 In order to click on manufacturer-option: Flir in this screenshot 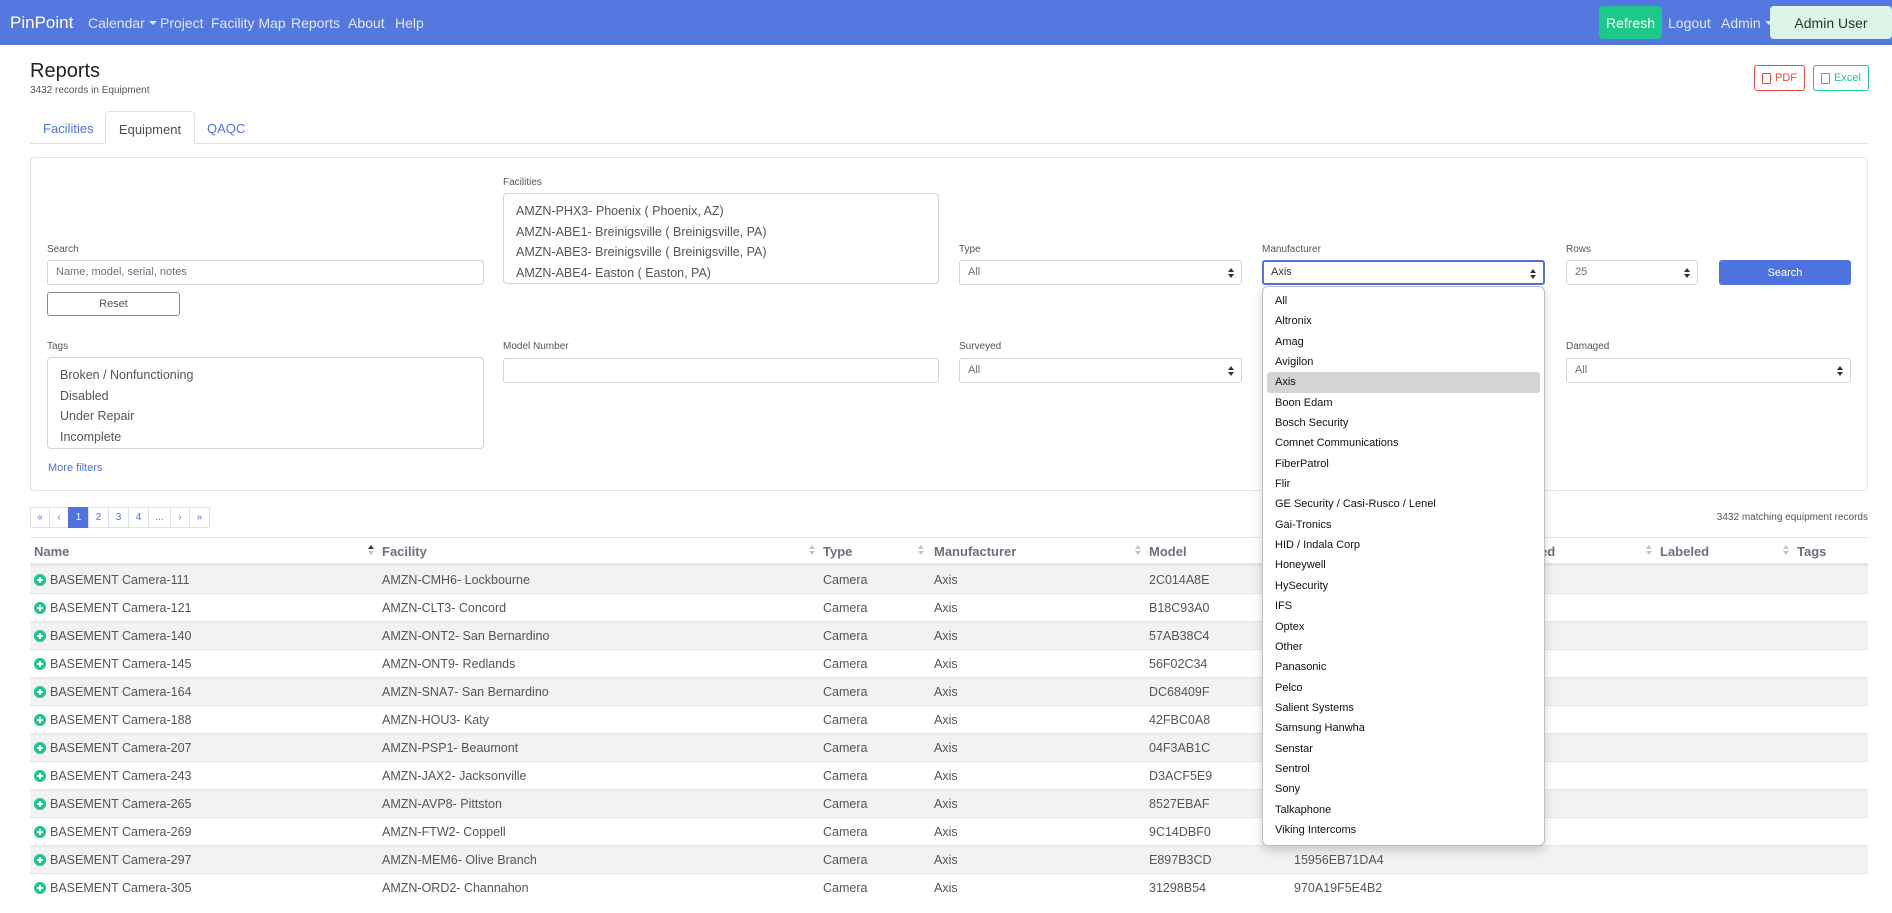, I will do `click(1403, 484)`.